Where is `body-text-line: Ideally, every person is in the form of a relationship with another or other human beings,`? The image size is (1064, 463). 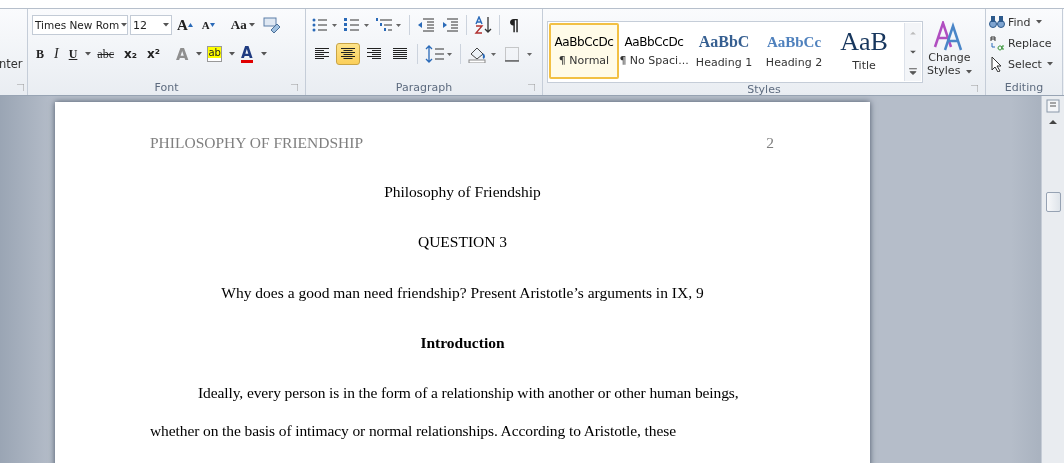 body-text-line: Ideally, every person is in the form of a relationship with another or other human beings, is located at coordinates (468, 393).